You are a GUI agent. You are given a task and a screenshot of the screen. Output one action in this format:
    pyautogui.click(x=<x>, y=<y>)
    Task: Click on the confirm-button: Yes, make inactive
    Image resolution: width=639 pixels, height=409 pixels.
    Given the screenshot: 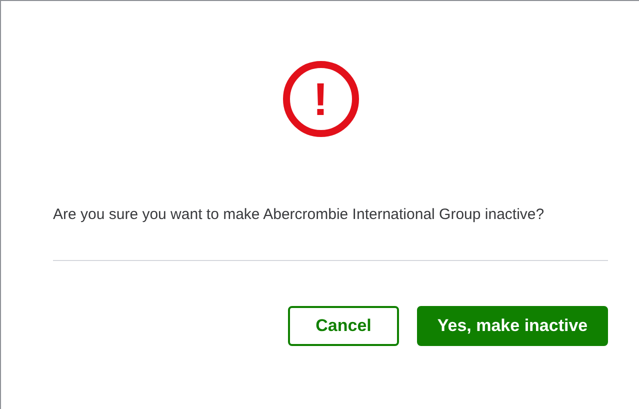 What is the action you would take?
    pyautogui.click(x=512, y=326)
    